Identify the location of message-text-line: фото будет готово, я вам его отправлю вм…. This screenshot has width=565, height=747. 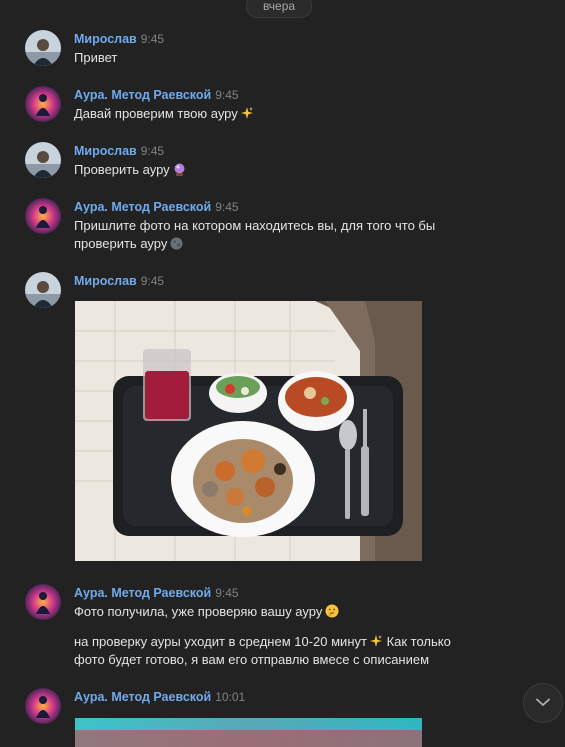
(252, 659).